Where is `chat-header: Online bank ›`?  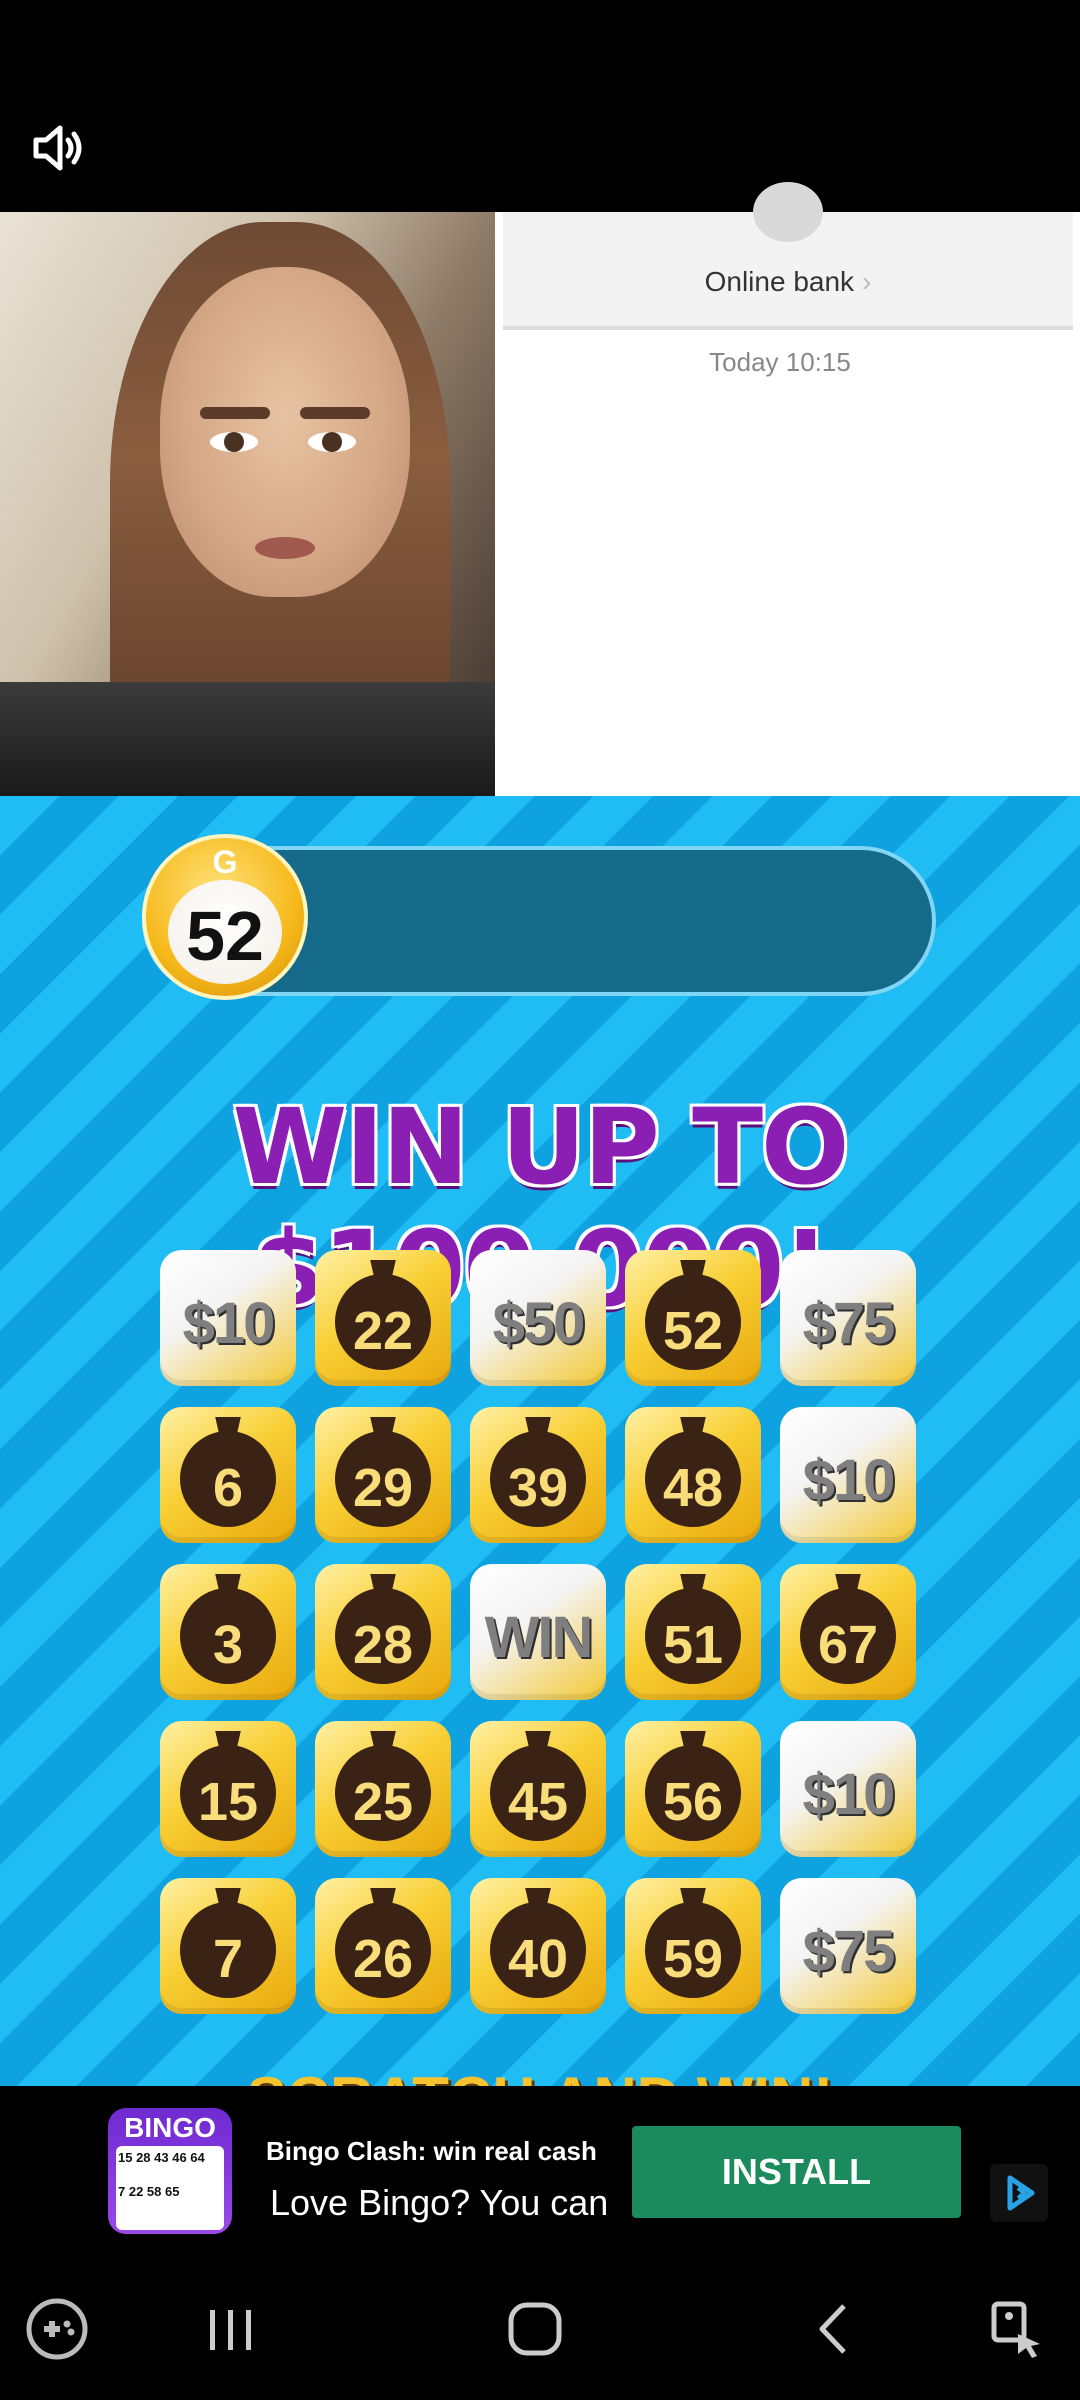
chat-header: Online bank › is located at coordinates (788, 256).